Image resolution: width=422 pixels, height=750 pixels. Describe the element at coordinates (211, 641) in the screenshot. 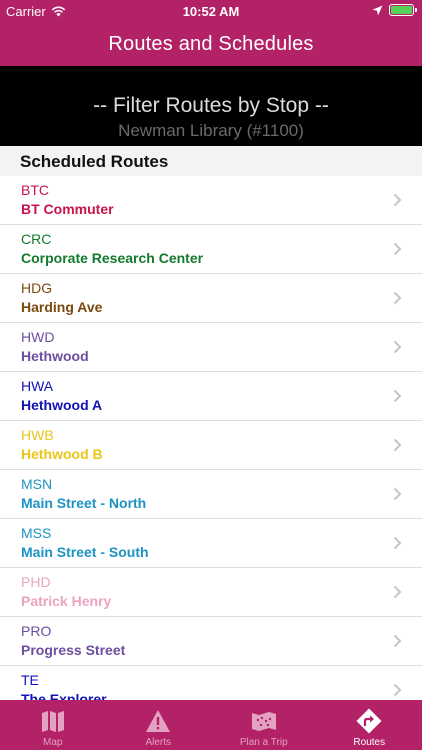

I see `route-row: PRO Progress Street` at that location.